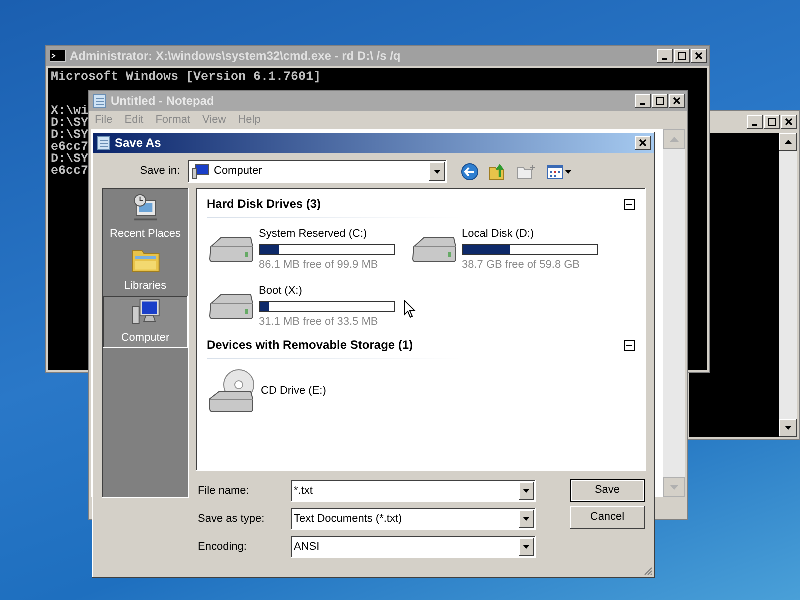 Image resolution: width=800 pixels, height=600 pixels. I want to click on field-label: File name:, so click(223, 491).